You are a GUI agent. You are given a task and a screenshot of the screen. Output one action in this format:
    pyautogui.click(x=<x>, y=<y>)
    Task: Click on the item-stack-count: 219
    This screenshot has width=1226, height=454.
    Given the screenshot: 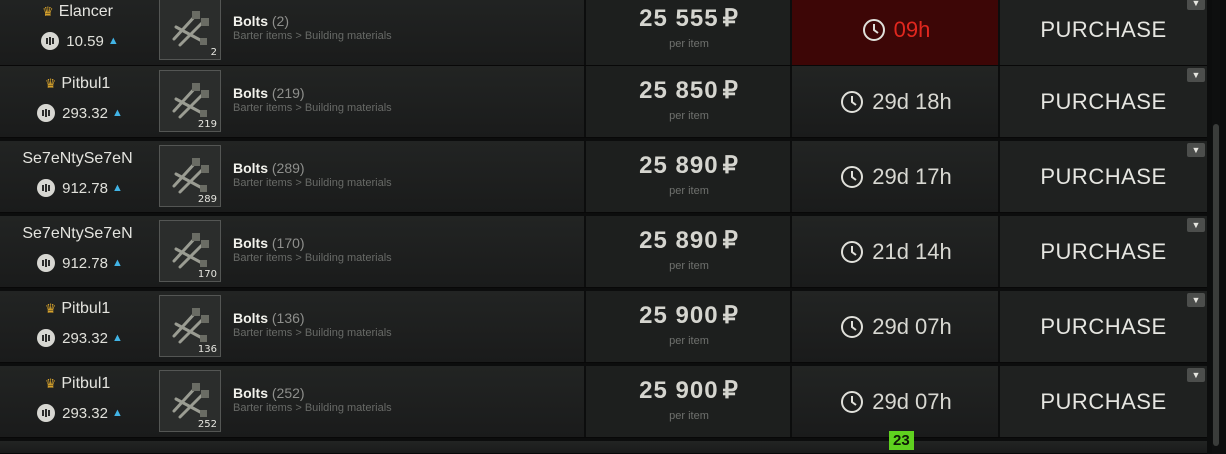 What is the action you would take?
    pyautogui.click(x=207, y=124)
    